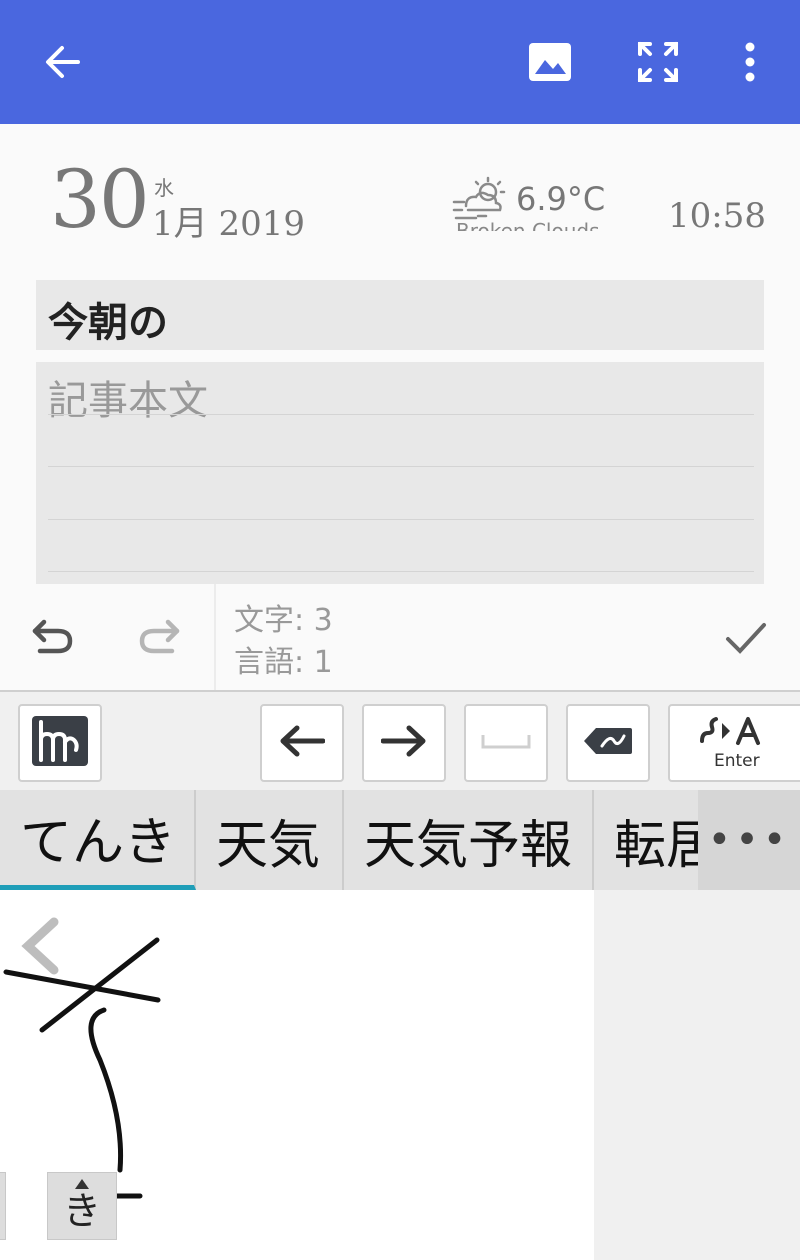 This screenshot has width=800, height=1260. I want to click on date-day: 30, so click(100, 199).